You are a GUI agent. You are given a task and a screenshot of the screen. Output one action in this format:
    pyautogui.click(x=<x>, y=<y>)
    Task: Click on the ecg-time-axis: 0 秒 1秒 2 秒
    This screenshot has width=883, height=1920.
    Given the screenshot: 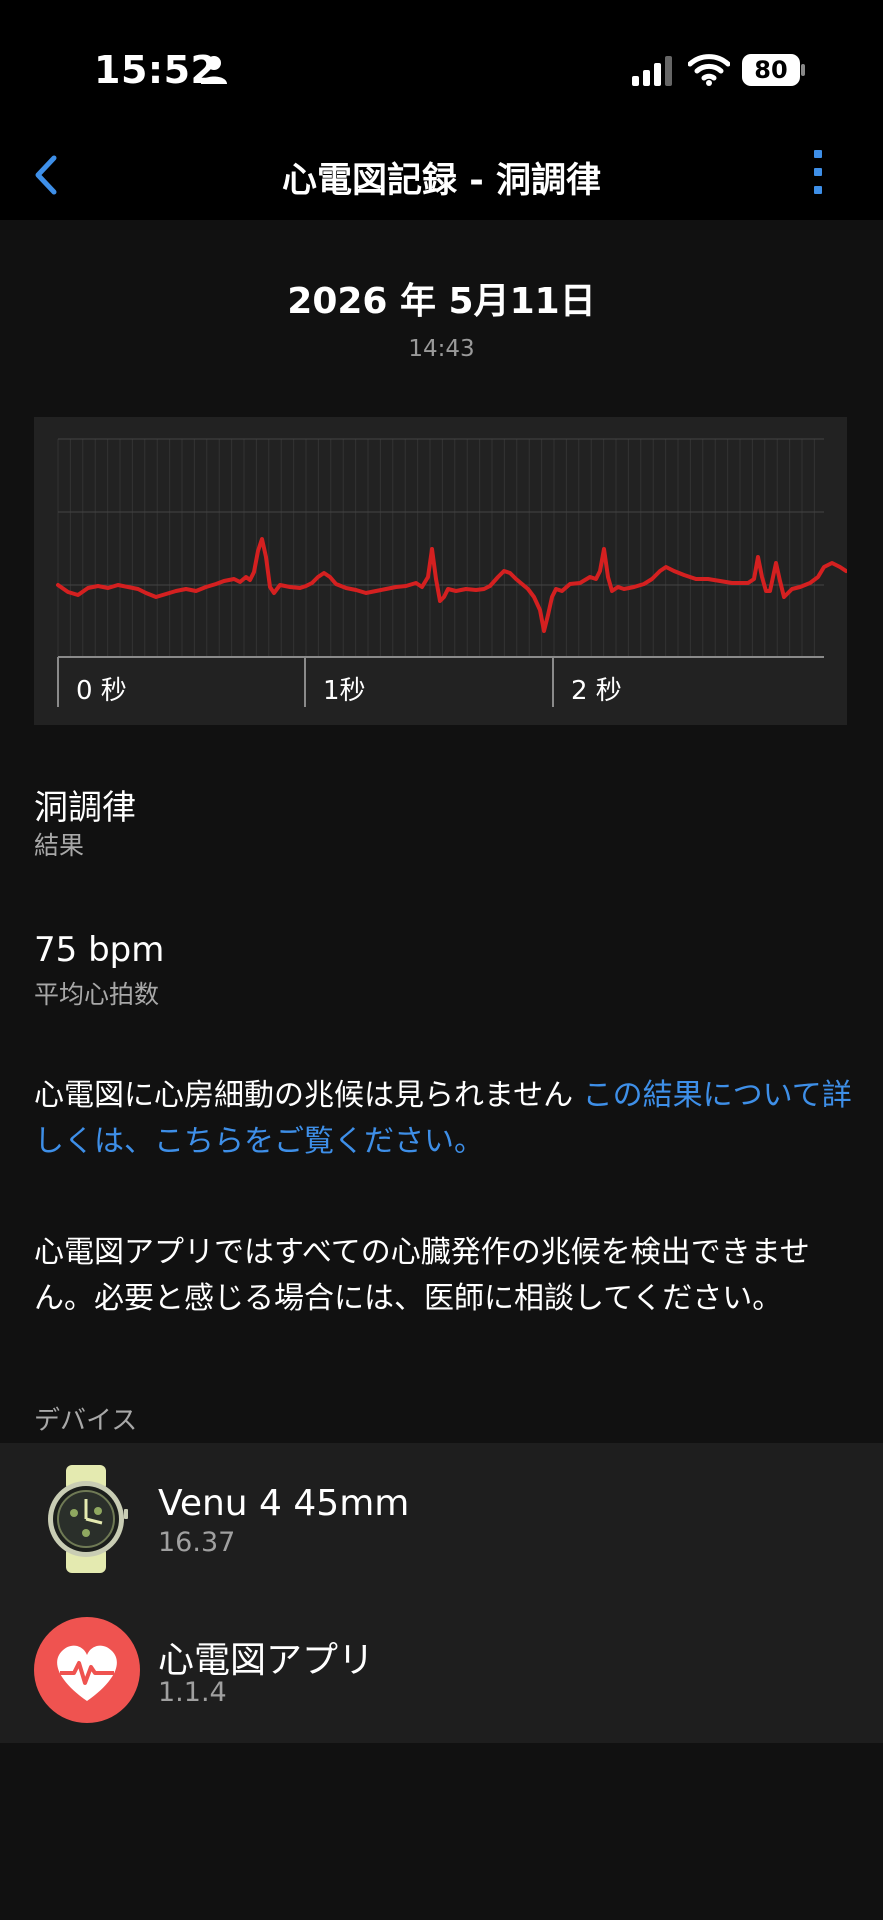 What is the action you would take?
    pyautogui.click(x=440, y=681)
    